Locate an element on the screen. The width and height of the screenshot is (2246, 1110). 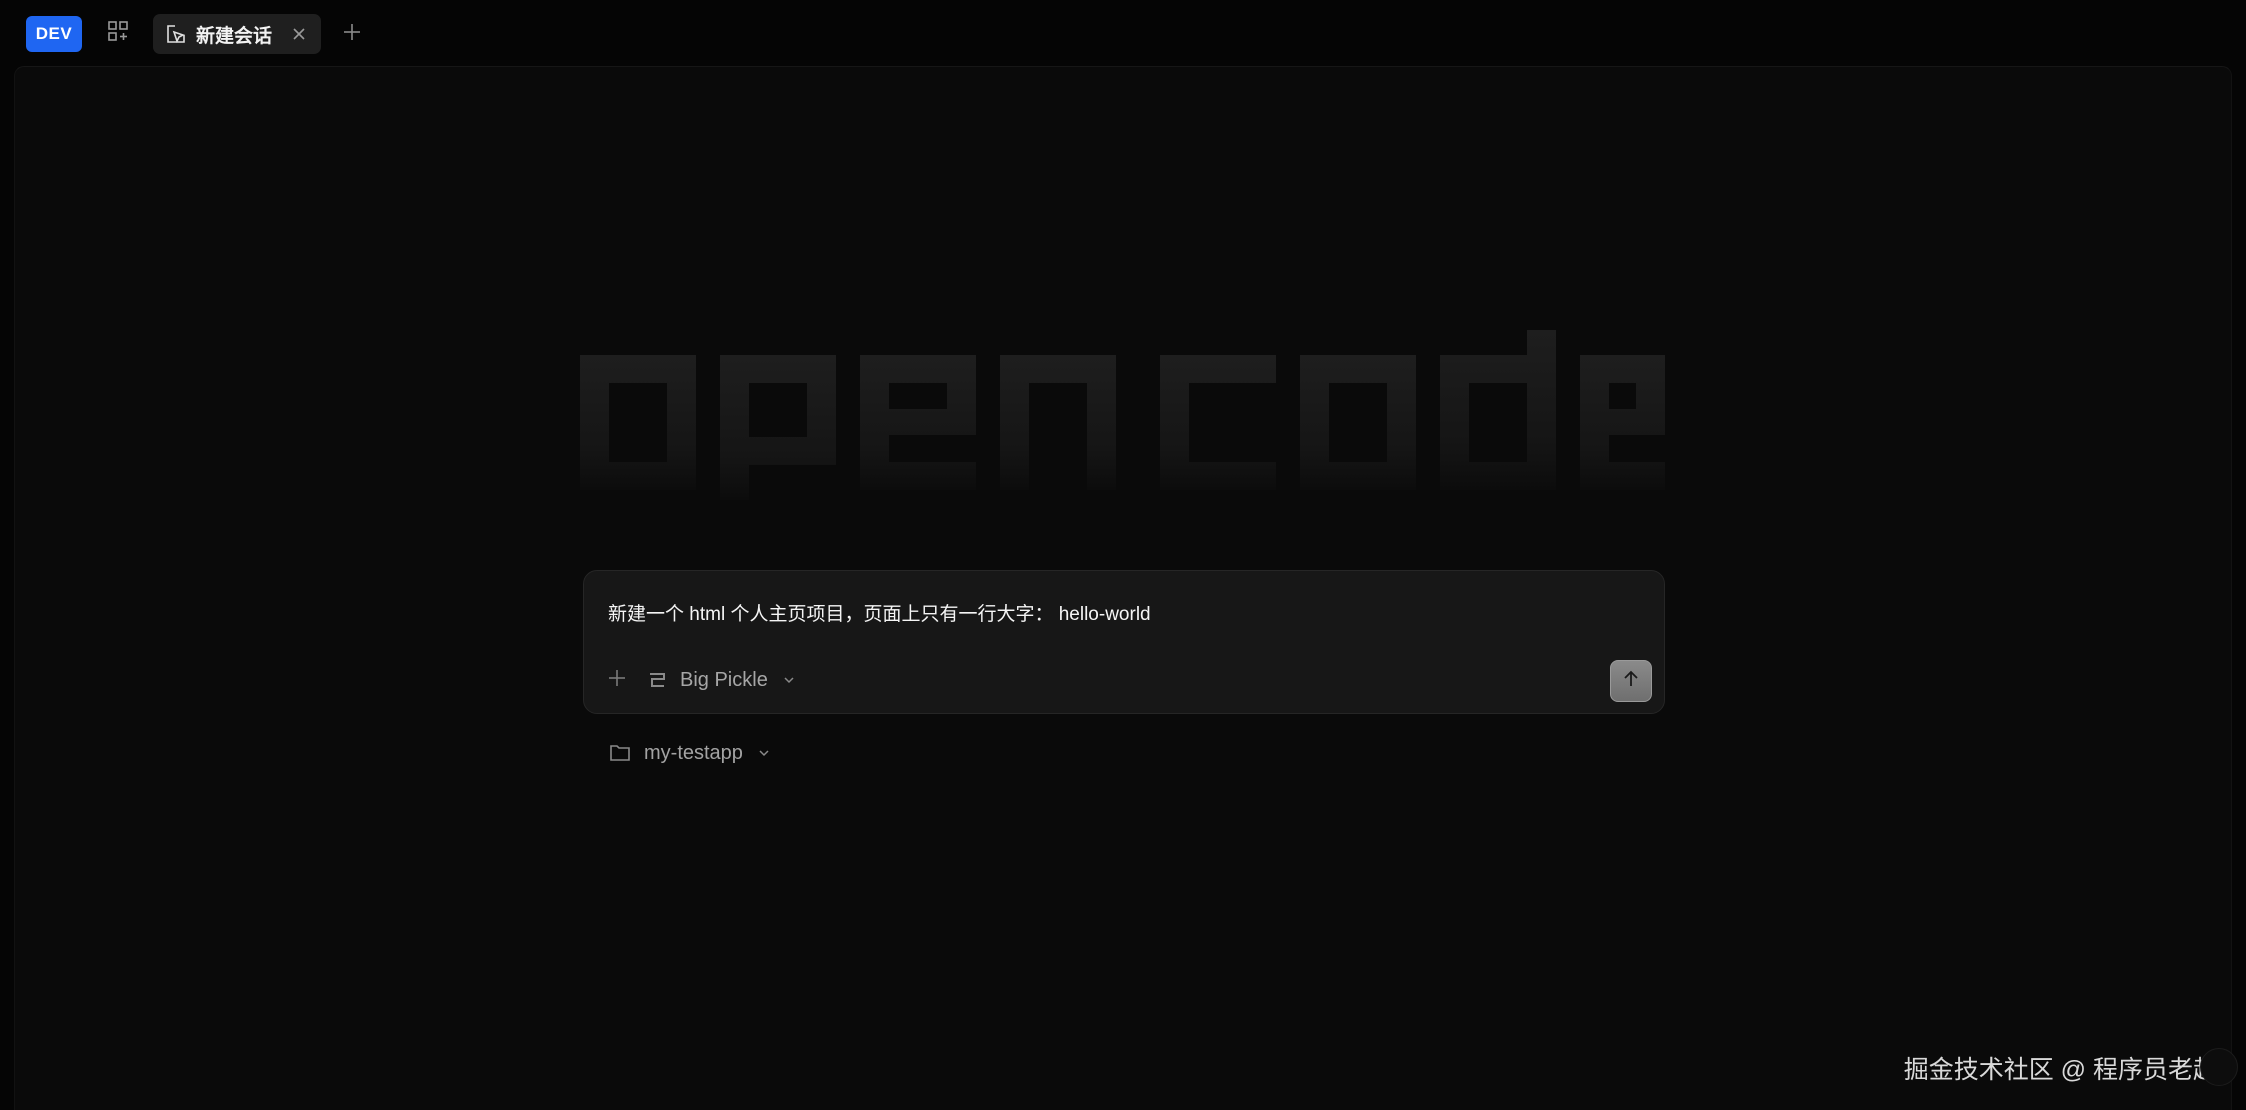
project-name: my-testapp is located at coordinates (693, 752).